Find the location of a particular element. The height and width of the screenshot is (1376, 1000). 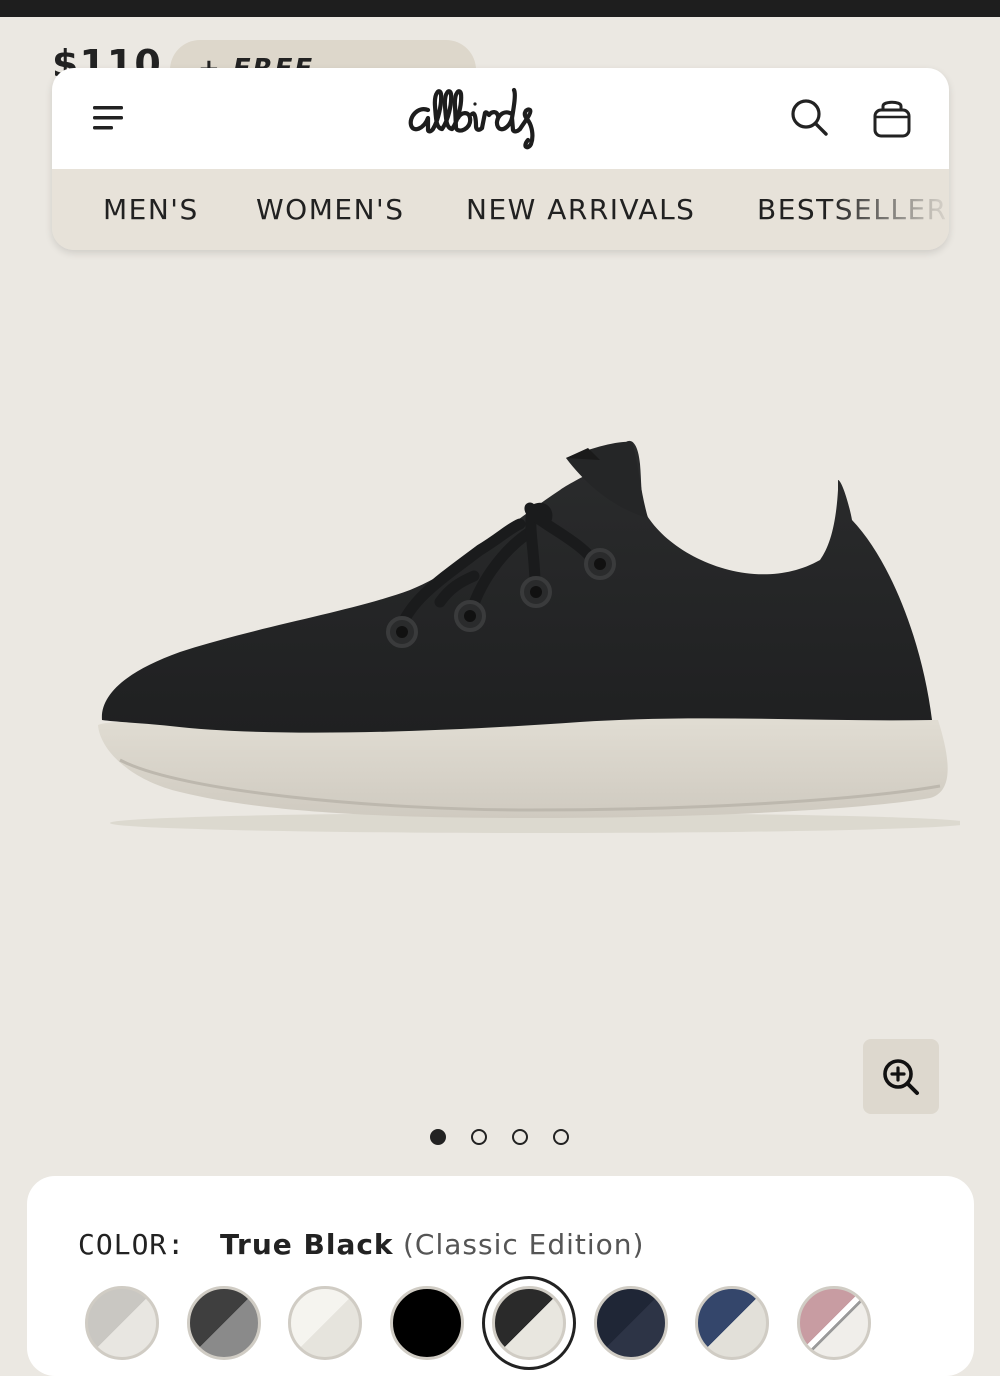

status-bar is located at coordinates (500, 8).